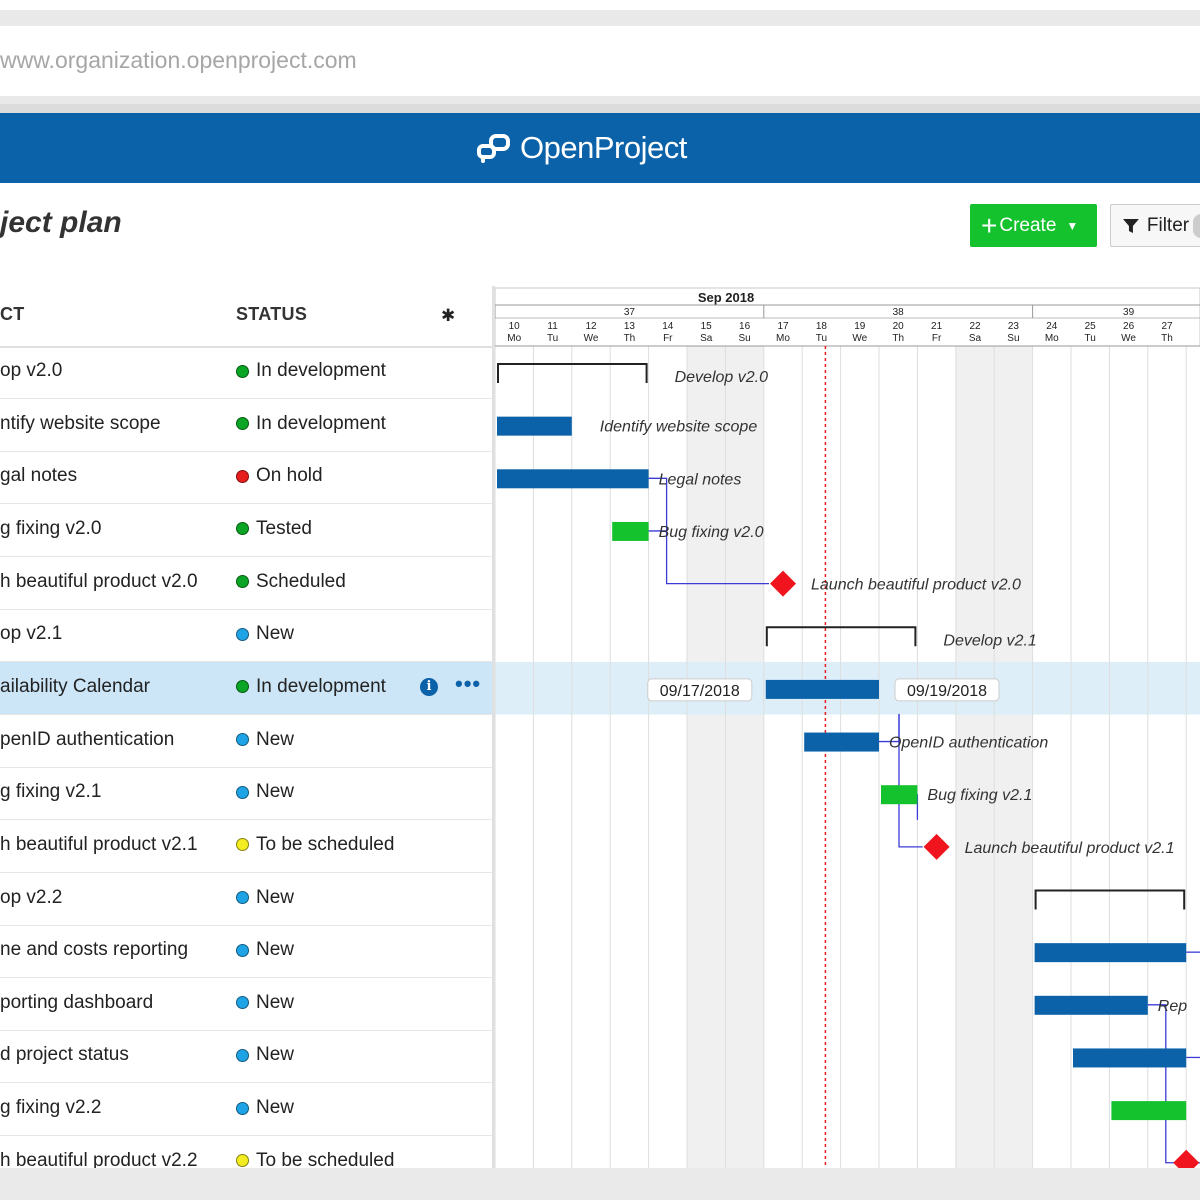  Describe the element at coordinates (860, 326) in the screenshot. I see `day-number: 19` at that location.